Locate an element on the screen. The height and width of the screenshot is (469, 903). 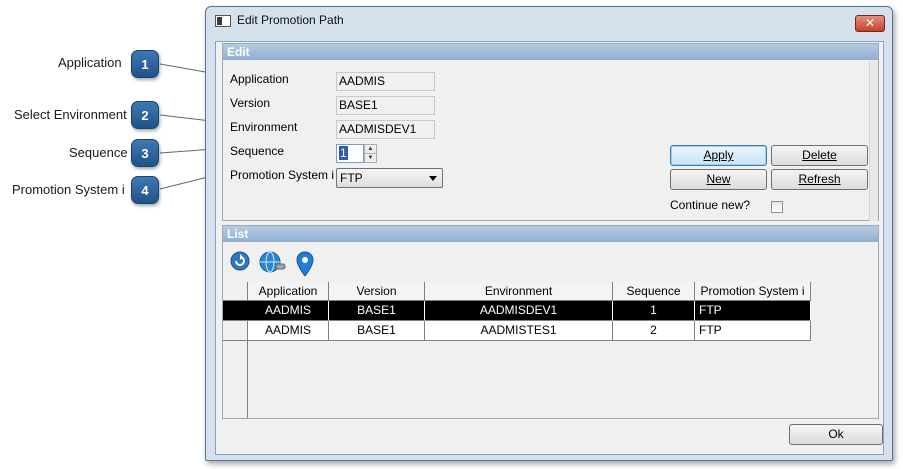
column-header-promotion-system: Promotion System i is located at coordinates (753, 291).